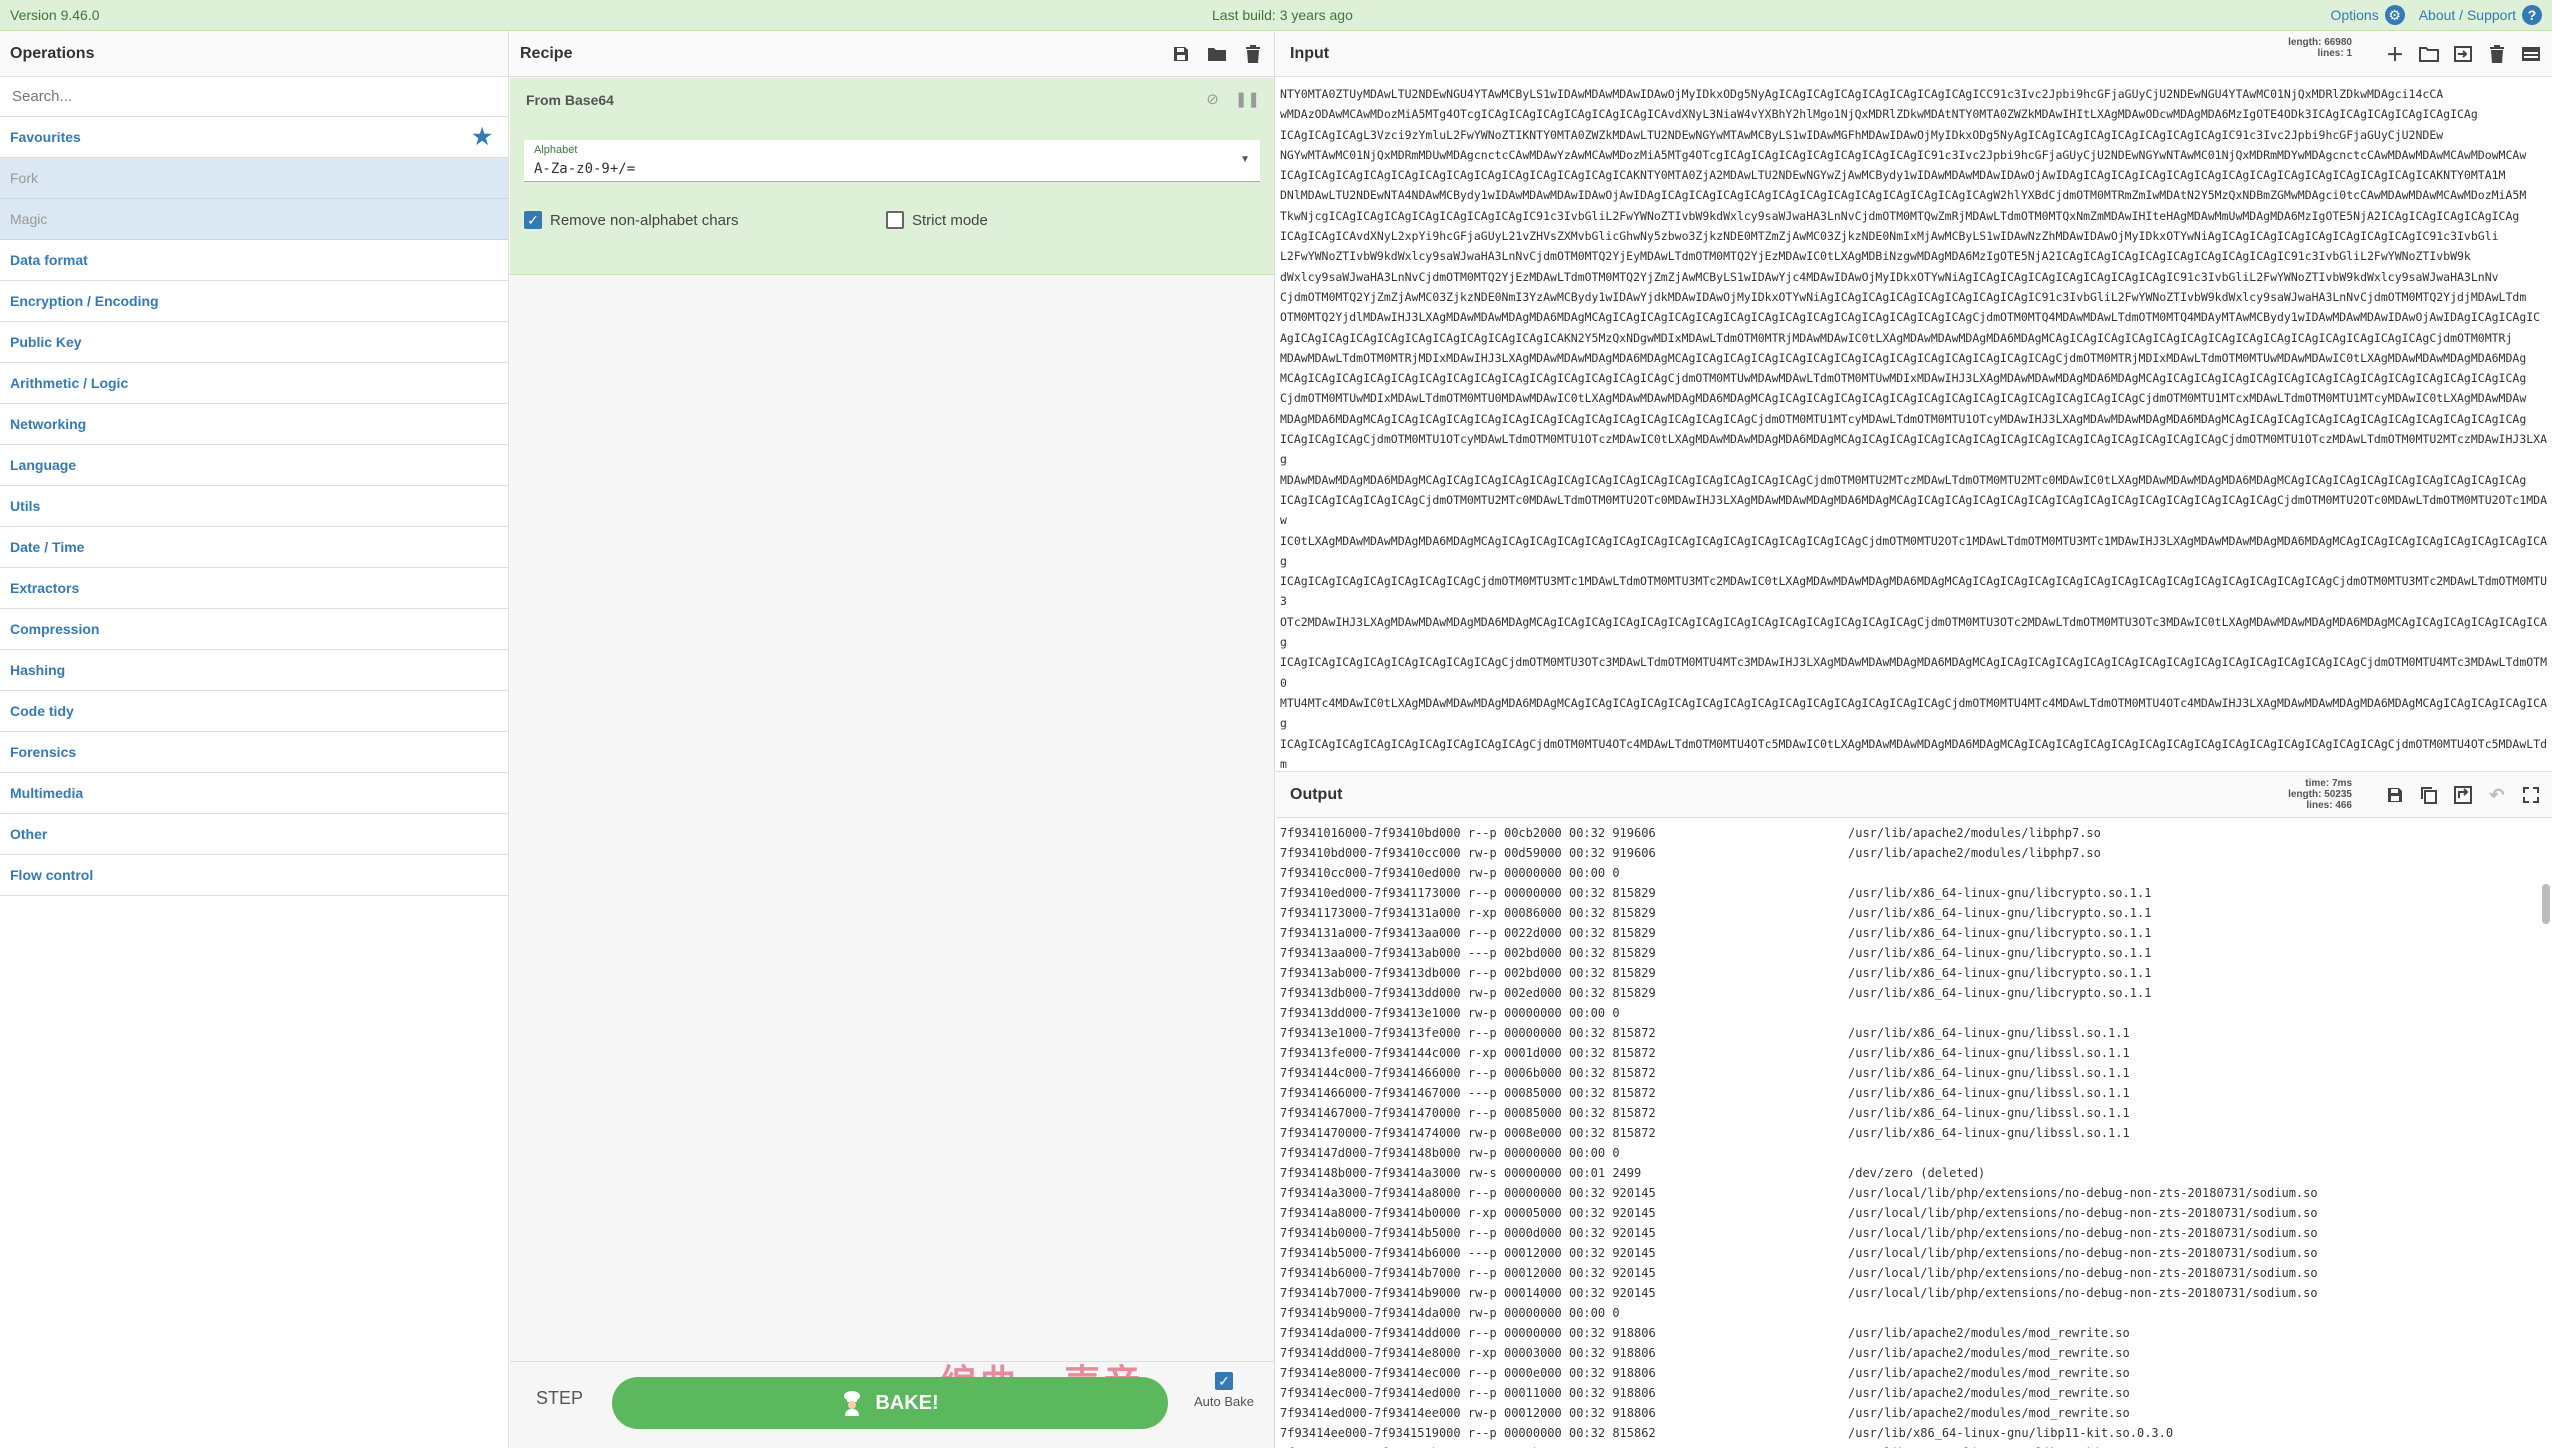  Describe the element at coordinates (2320, 48) in the screenshot. I see `input-stats: length: 66980 lines: 1` at that location.